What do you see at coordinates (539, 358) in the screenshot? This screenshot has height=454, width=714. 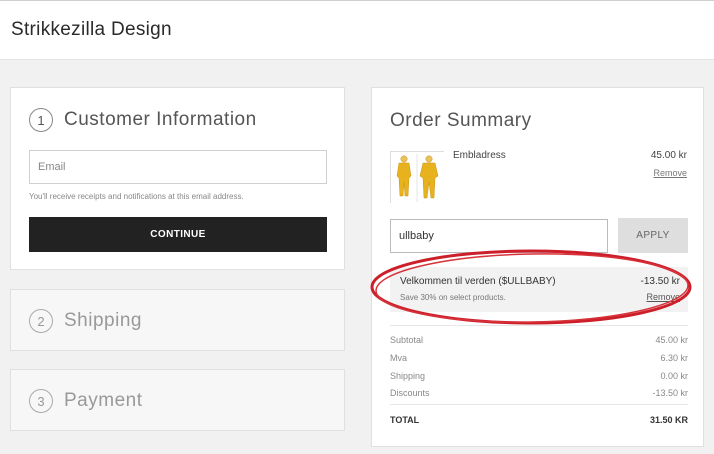 I see `tax-row: Mva 6.30 kr` at bounding box center [539, 358].